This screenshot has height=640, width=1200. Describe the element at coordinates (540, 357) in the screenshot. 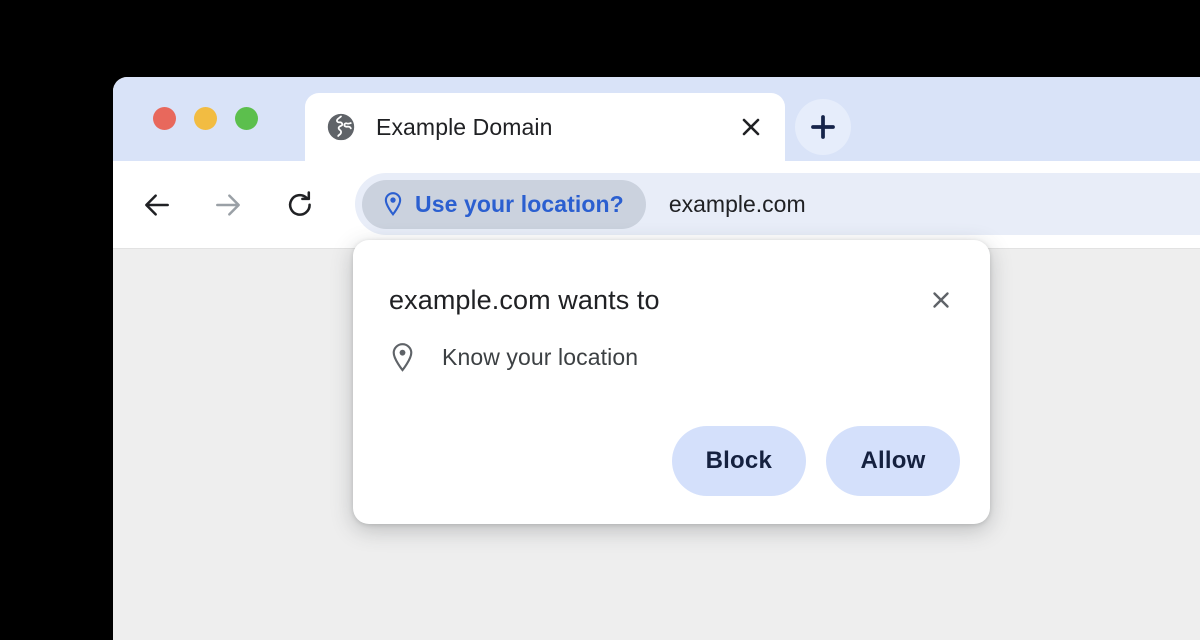

I see `permission-label: Know your location` at that location.